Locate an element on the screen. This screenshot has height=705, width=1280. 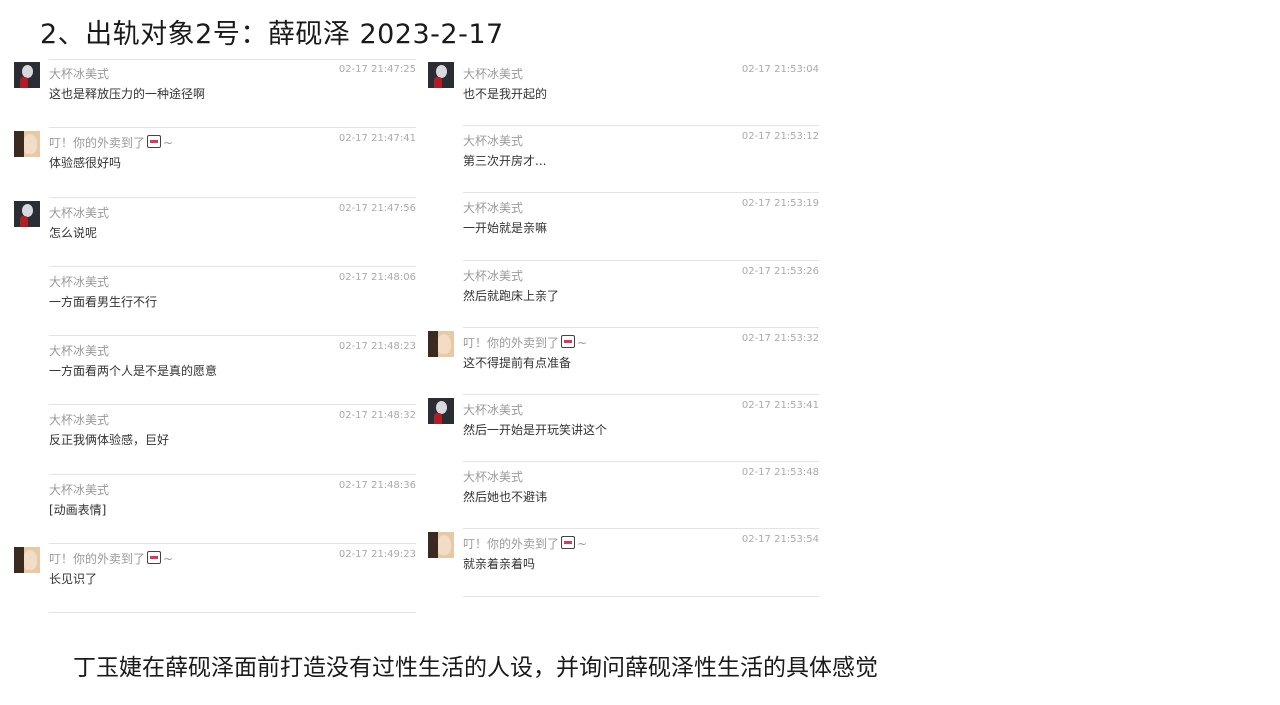
message-text: 一开始就是亲嘛 is located at coordinates (505, 228).